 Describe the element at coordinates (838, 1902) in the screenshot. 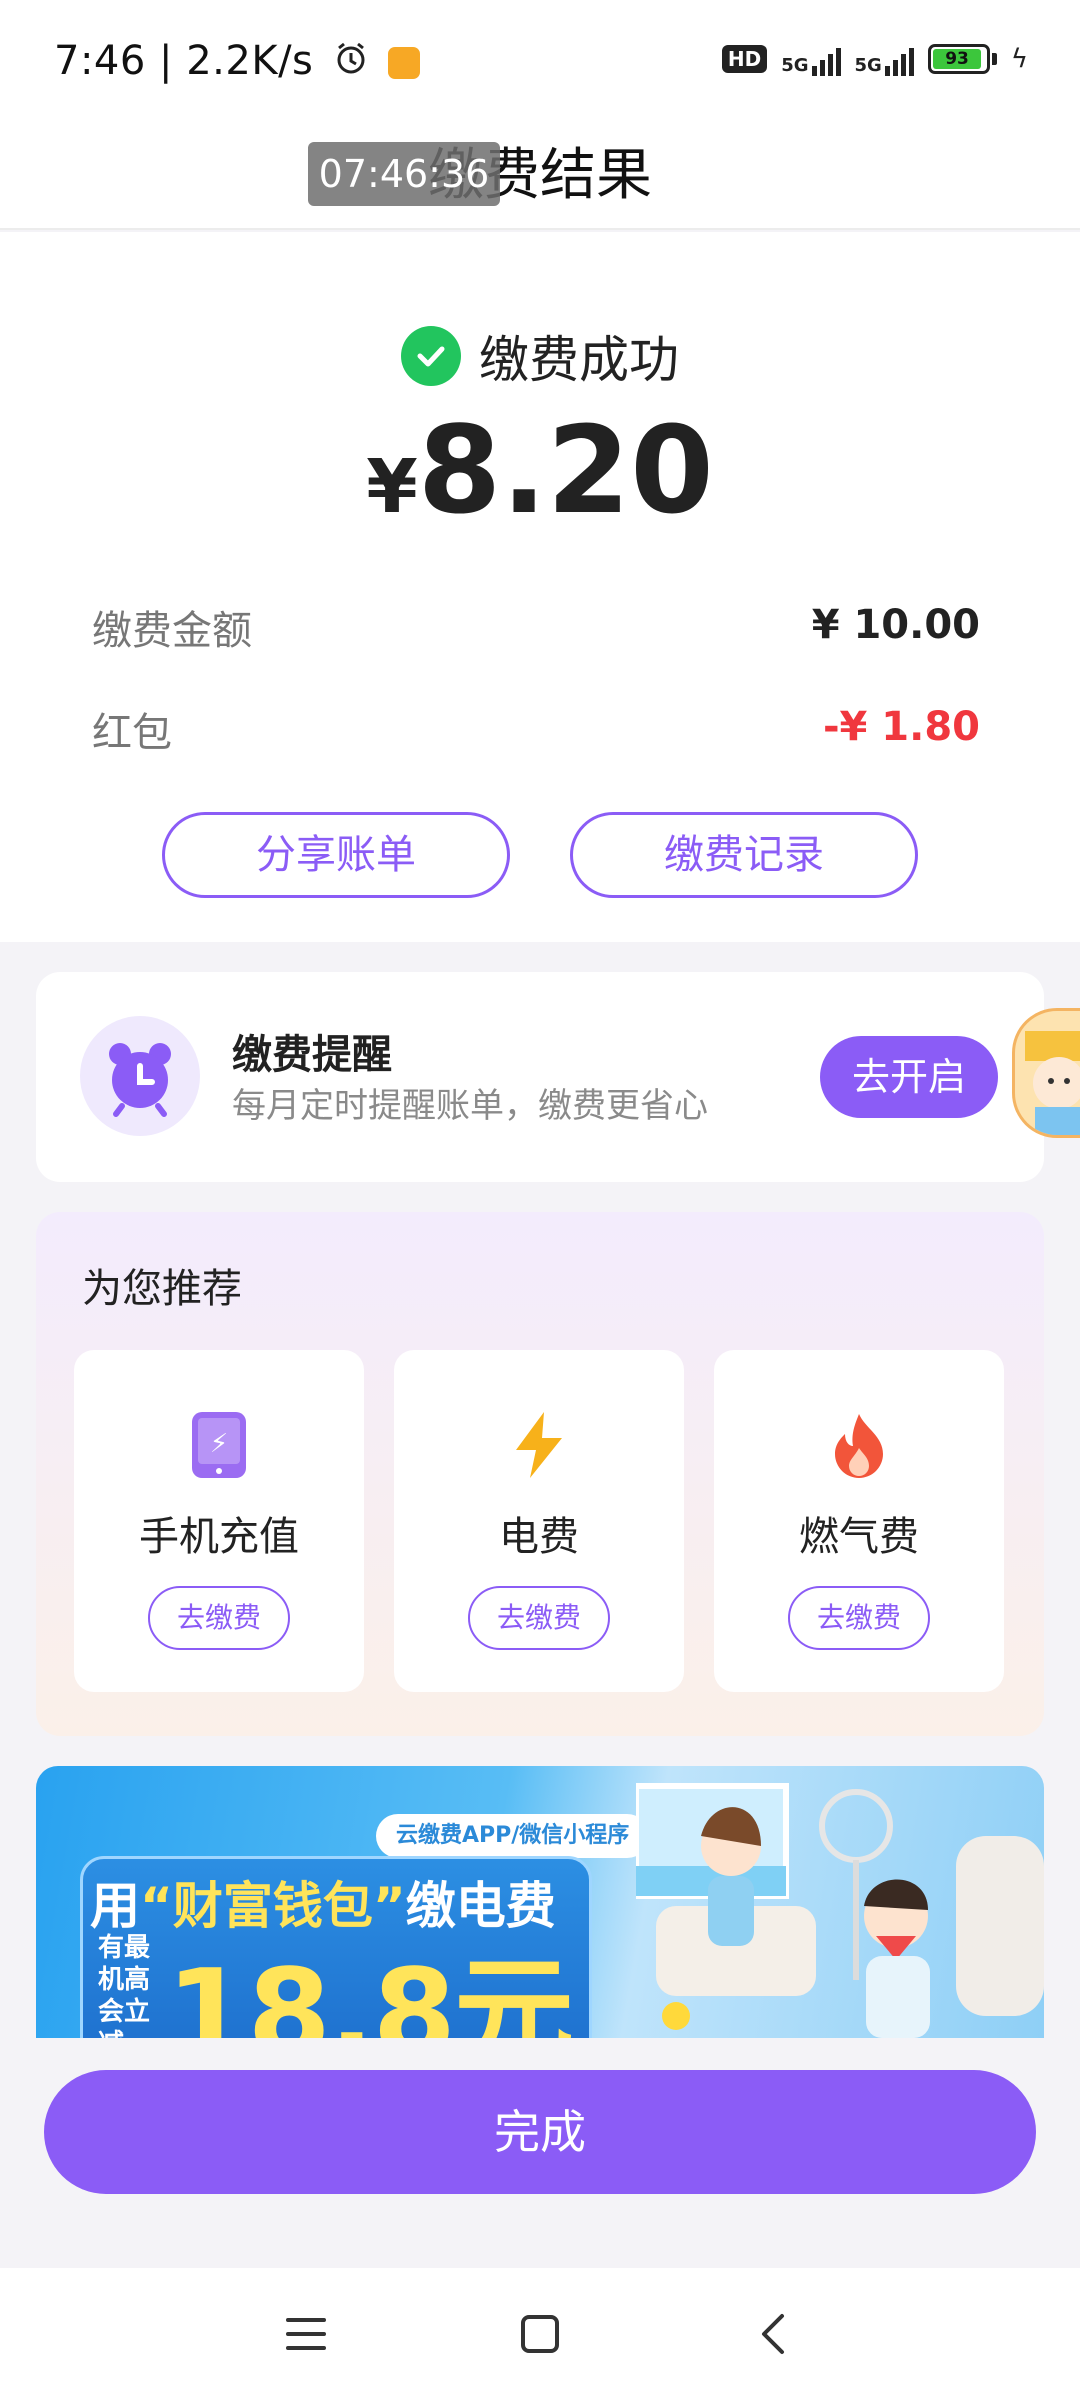

I see `banner-illustration` at that location.